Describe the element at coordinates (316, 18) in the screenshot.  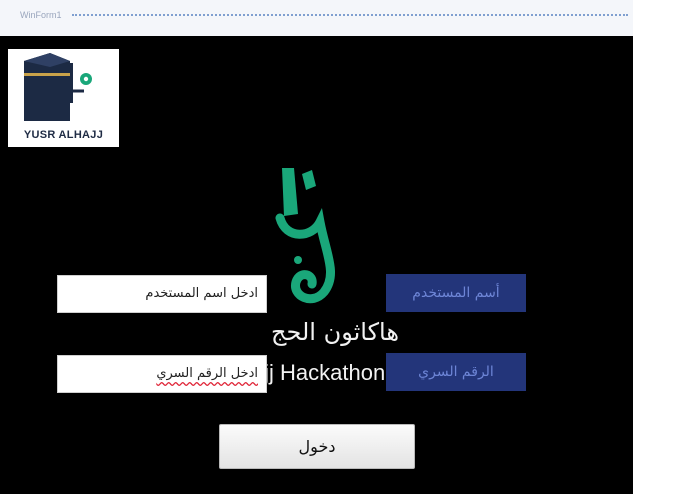
I see `title-bar: WinForm1` at that location.